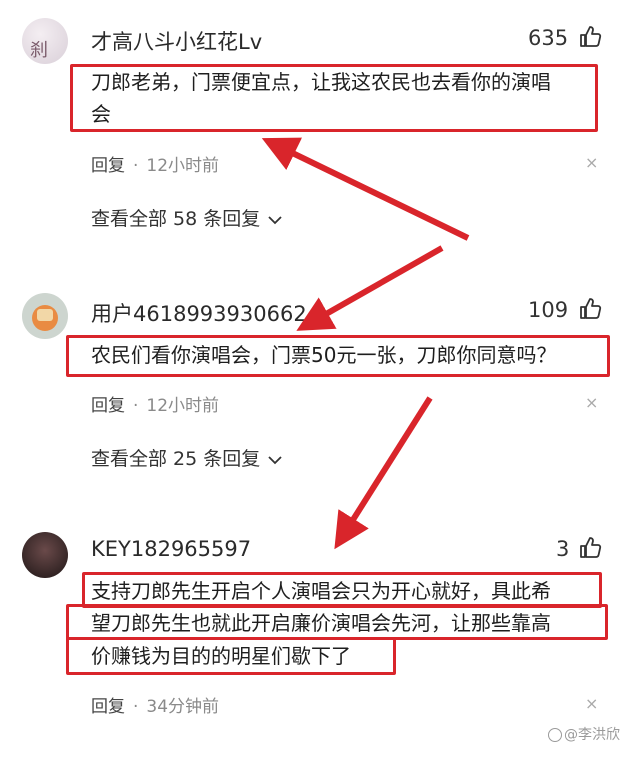  What do you see at coordinates (555, 735) in the screenshot?
I see `watermark-logo-icon` at bounding box center [555, 735].